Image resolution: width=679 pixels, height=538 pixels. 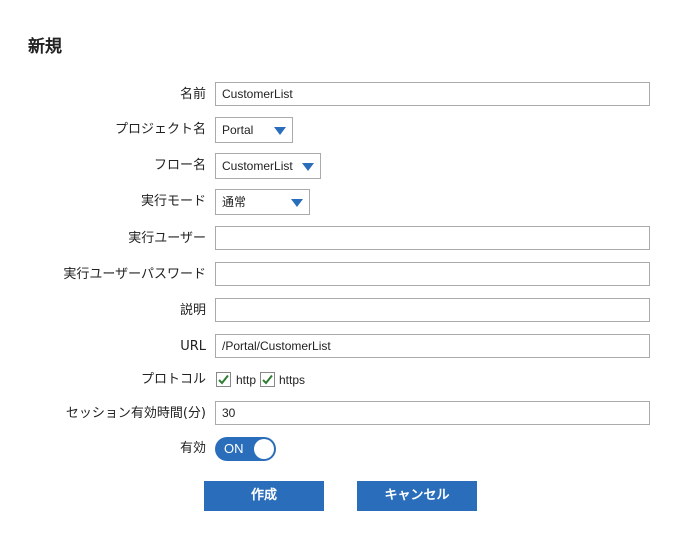 I want to click on project-select: Portal, so click(x=254, y=130).